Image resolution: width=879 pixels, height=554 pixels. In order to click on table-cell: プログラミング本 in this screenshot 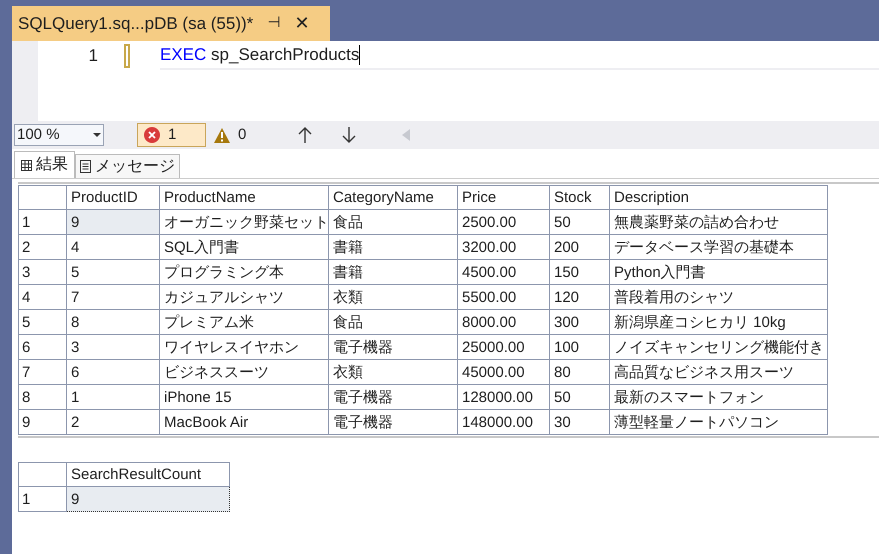, I will do `click(244, 272)`.